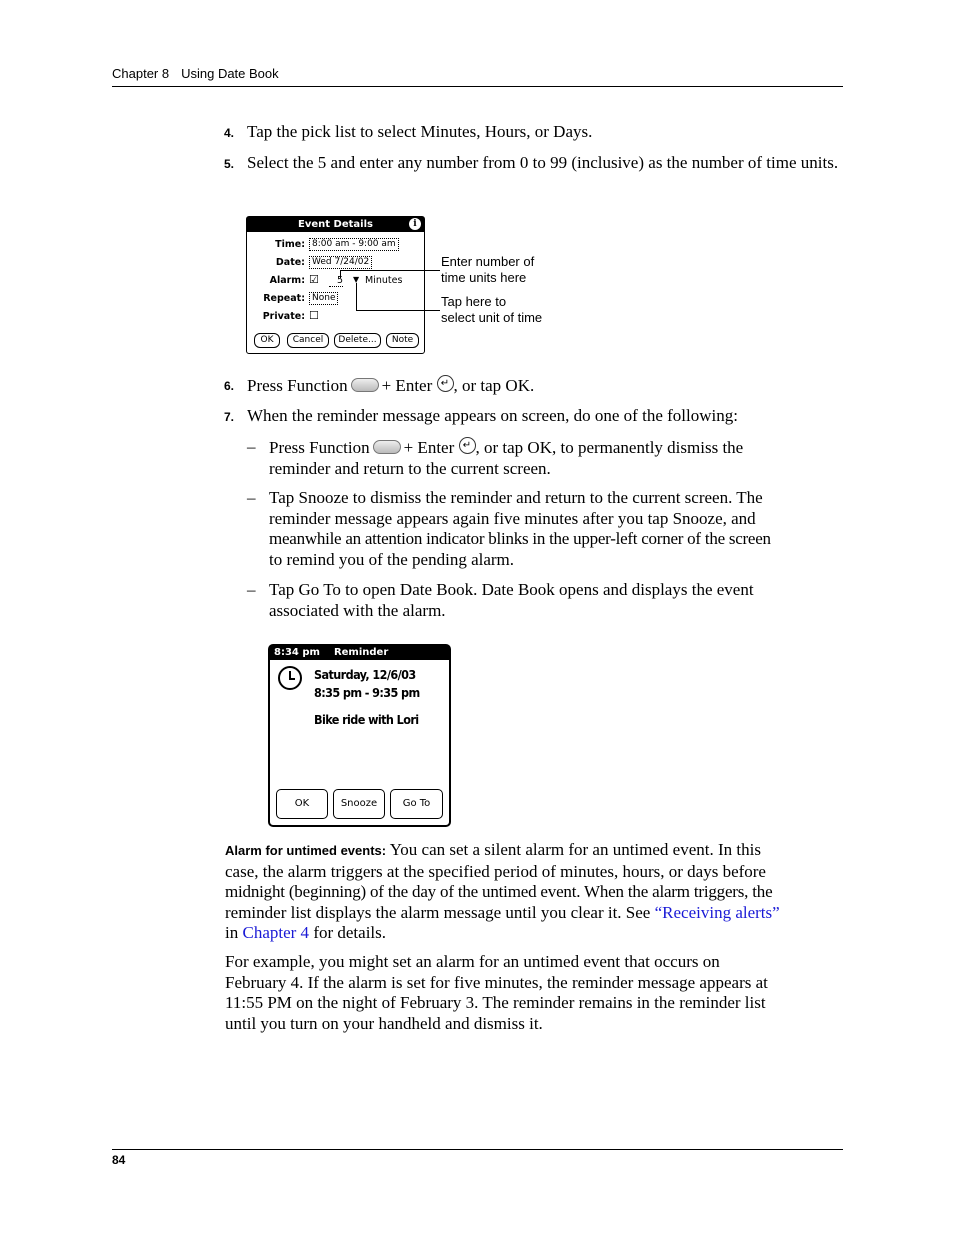 The width and height of the screenshot is (954, 1235). I want to click on info-icon: i, so click(415, 224).